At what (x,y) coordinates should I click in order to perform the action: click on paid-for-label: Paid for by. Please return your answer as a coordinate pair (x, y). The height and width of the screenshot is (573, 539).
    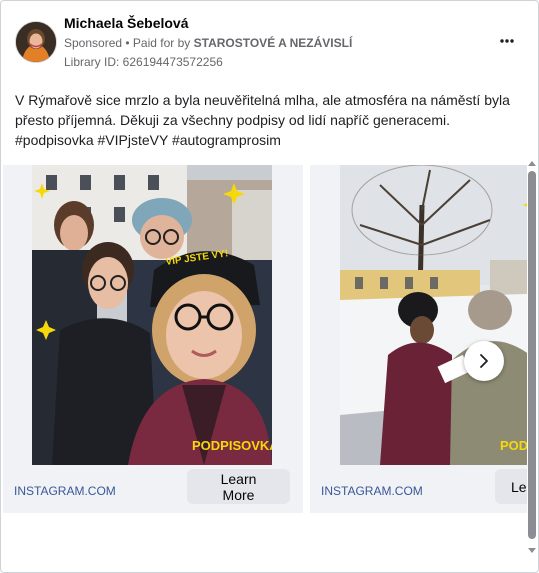
    Looking at the image, I should click on (163, 43).